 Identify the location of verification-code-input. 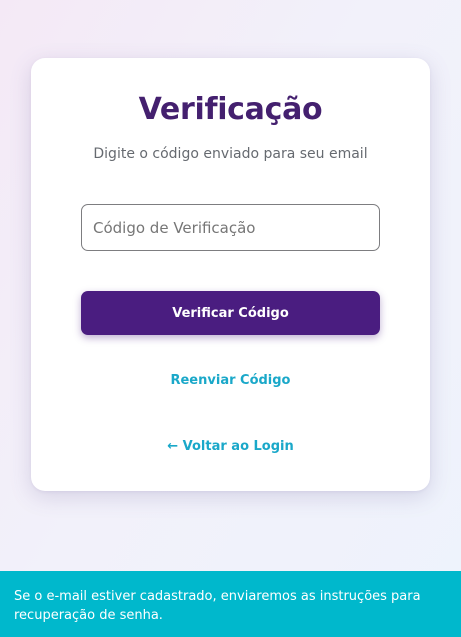
(230, 227).